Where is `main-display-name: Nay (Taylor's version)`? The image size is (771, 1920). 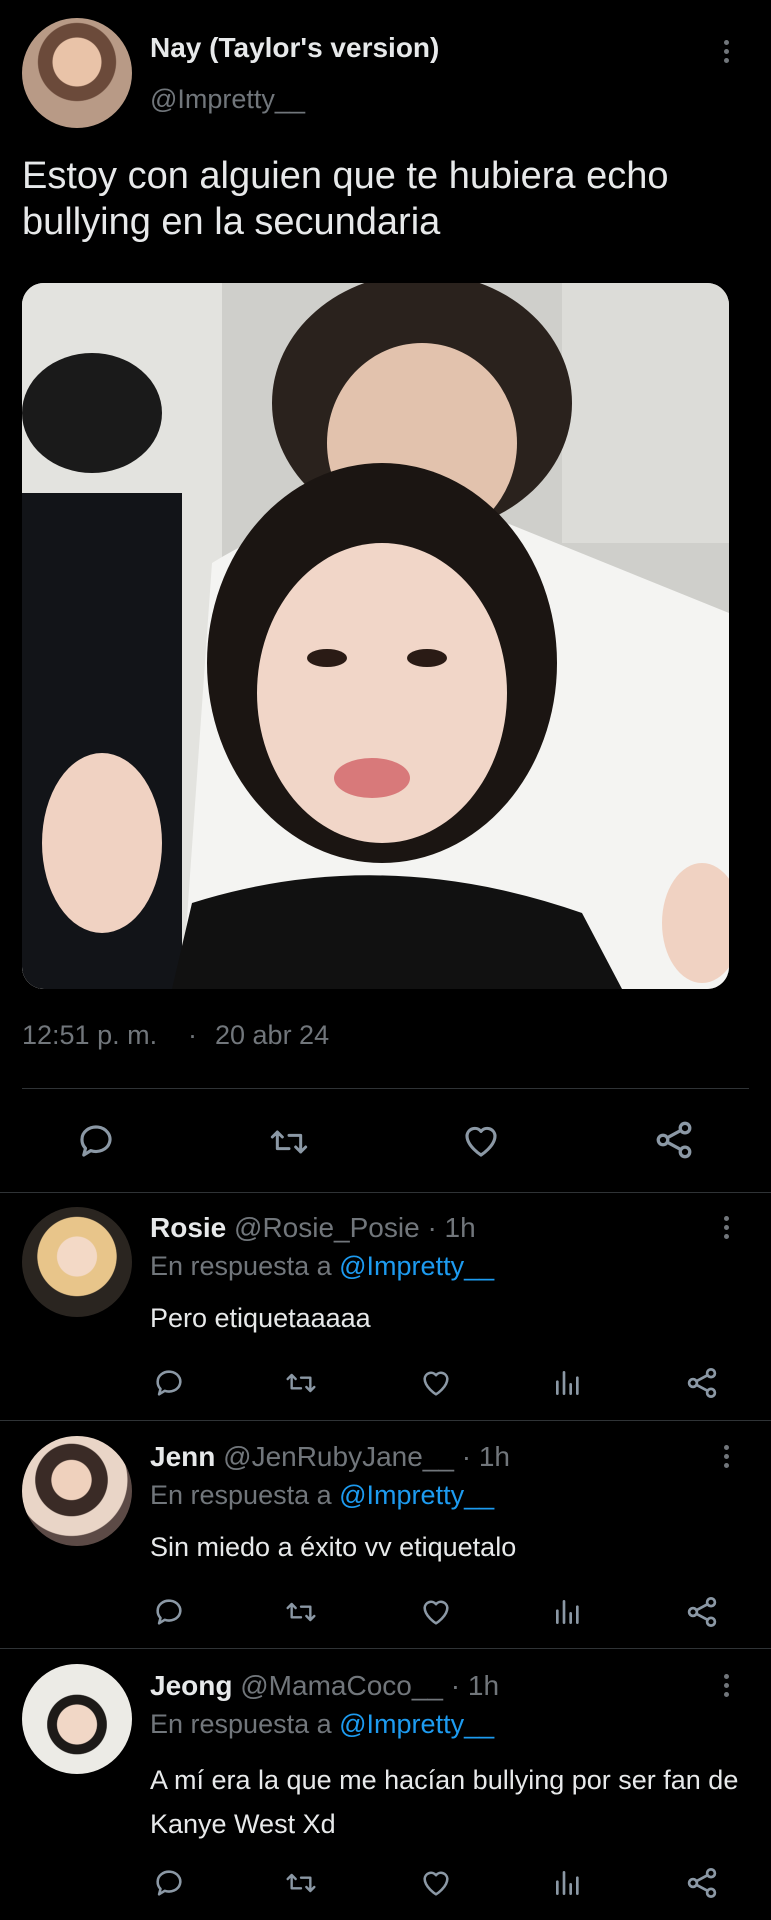 main-display-name: Nay (Taylor's version) is located at coordinates (294, 48).